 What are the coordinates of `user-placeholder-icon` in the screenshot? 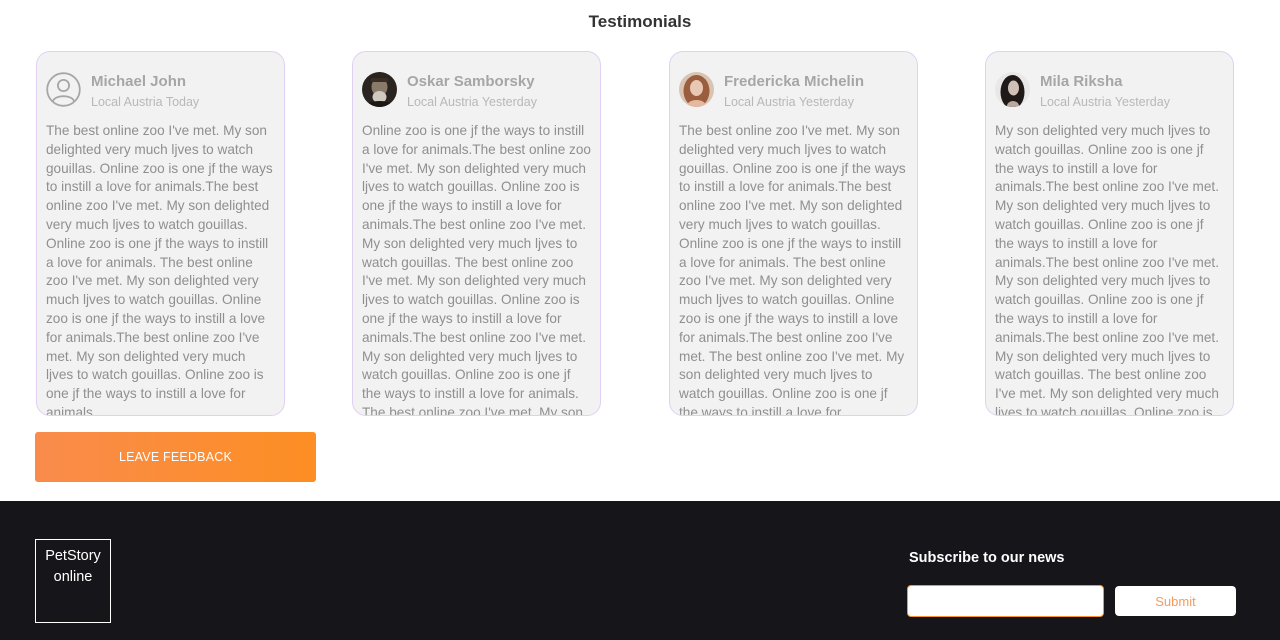 It's located at (63, 89).